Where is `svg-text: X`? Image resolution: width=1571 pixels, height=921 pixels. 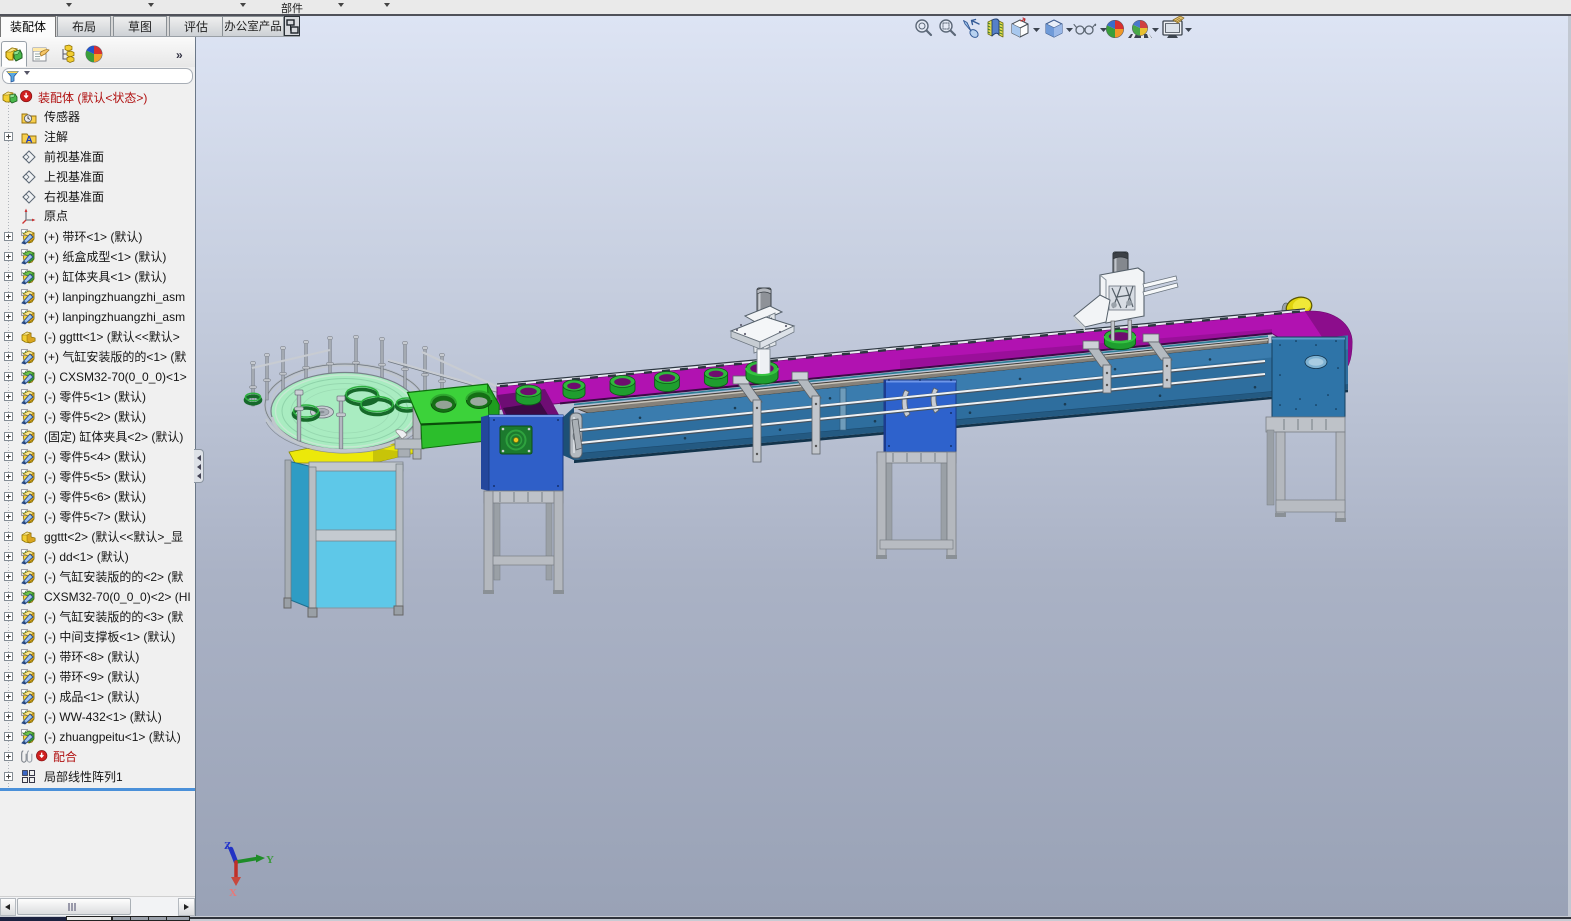
svg-text: X is located at coordinates (233, 893).